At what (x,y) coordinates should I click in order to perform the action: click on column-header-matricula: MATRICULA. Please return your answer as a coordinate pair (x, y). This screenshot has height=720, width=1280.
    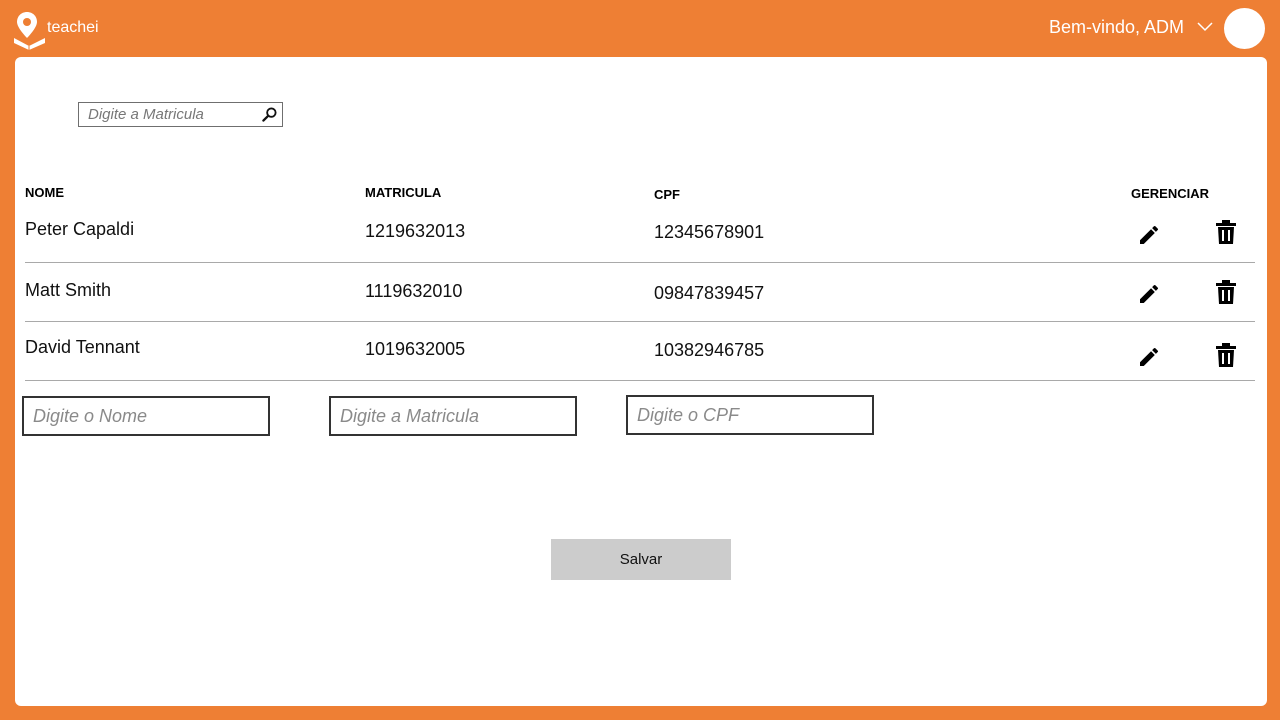
    Looking at the image, I should click on (403, 192).